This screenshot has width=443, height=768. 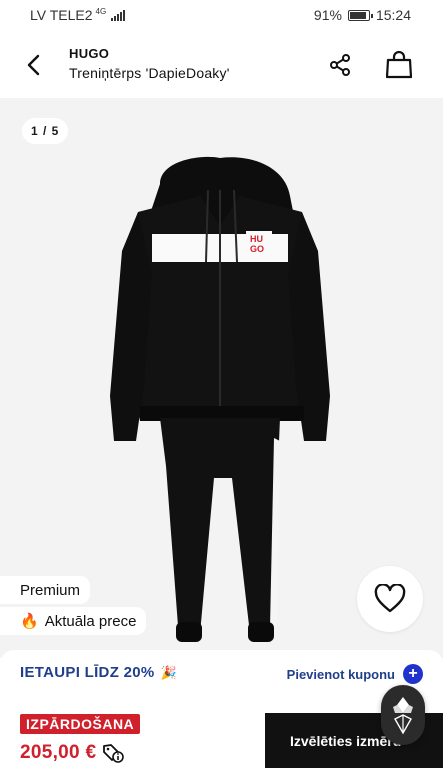 I want to click on back-arrow-icon, so click(x=33, y=65).